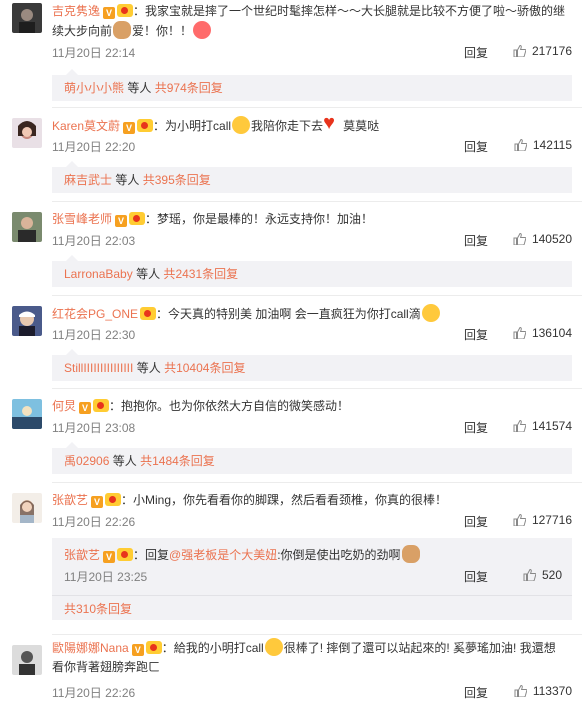  Describe the element at coordinates (229, 406) in the screenshot. I see `comment-text: ：抱抱你。也为你依然大方自信的微笑感动！` at that location.